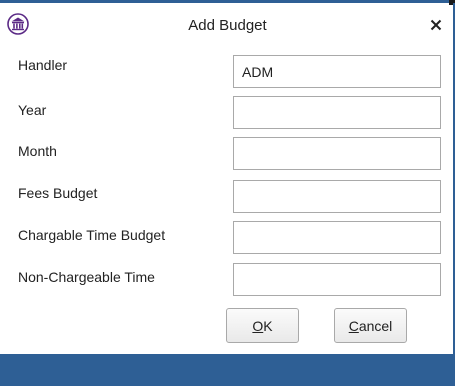  Describe the element at coordinates (32, 110) in the screenshot. I see `year-label: Year` at that location.